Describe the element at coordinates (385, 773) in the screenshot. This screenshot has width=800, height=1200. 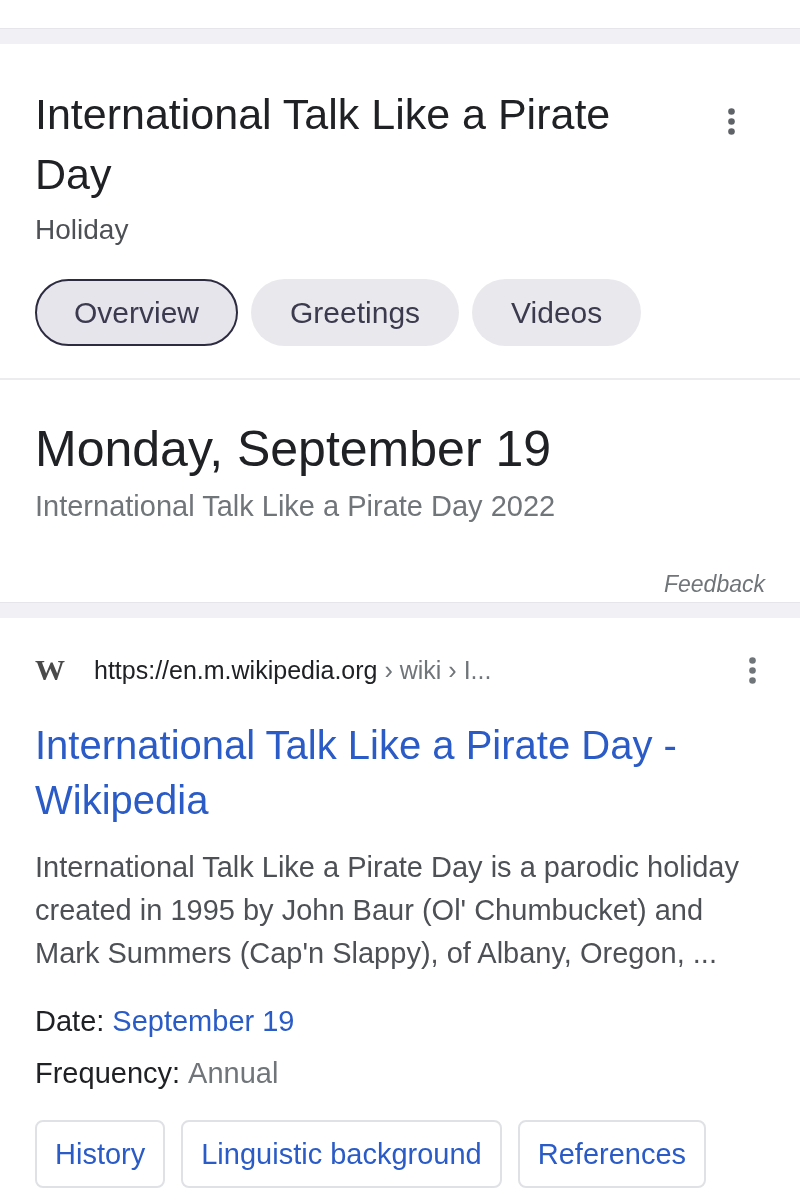
I see `result-title-link: International Talk Like a Pirate Day - Wikipedia` at that location.